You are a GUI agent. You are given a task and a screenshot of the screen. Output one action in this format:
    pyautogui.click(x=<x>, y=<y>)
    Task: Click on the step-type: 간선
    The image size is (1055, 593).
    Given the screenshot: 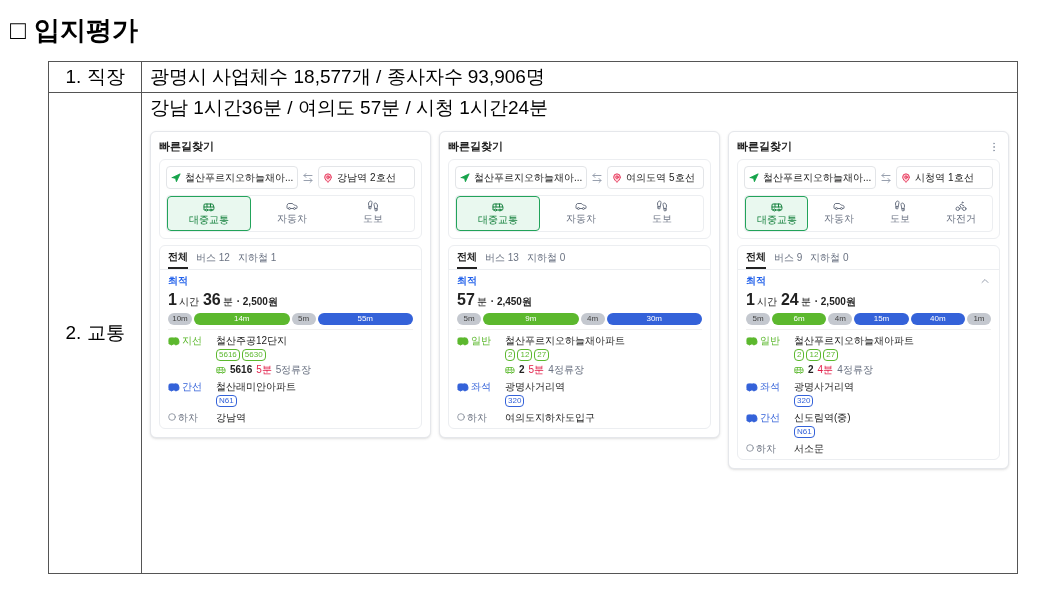 What is the action you would take?
    pyautogui.click(x=770, y=417)
    